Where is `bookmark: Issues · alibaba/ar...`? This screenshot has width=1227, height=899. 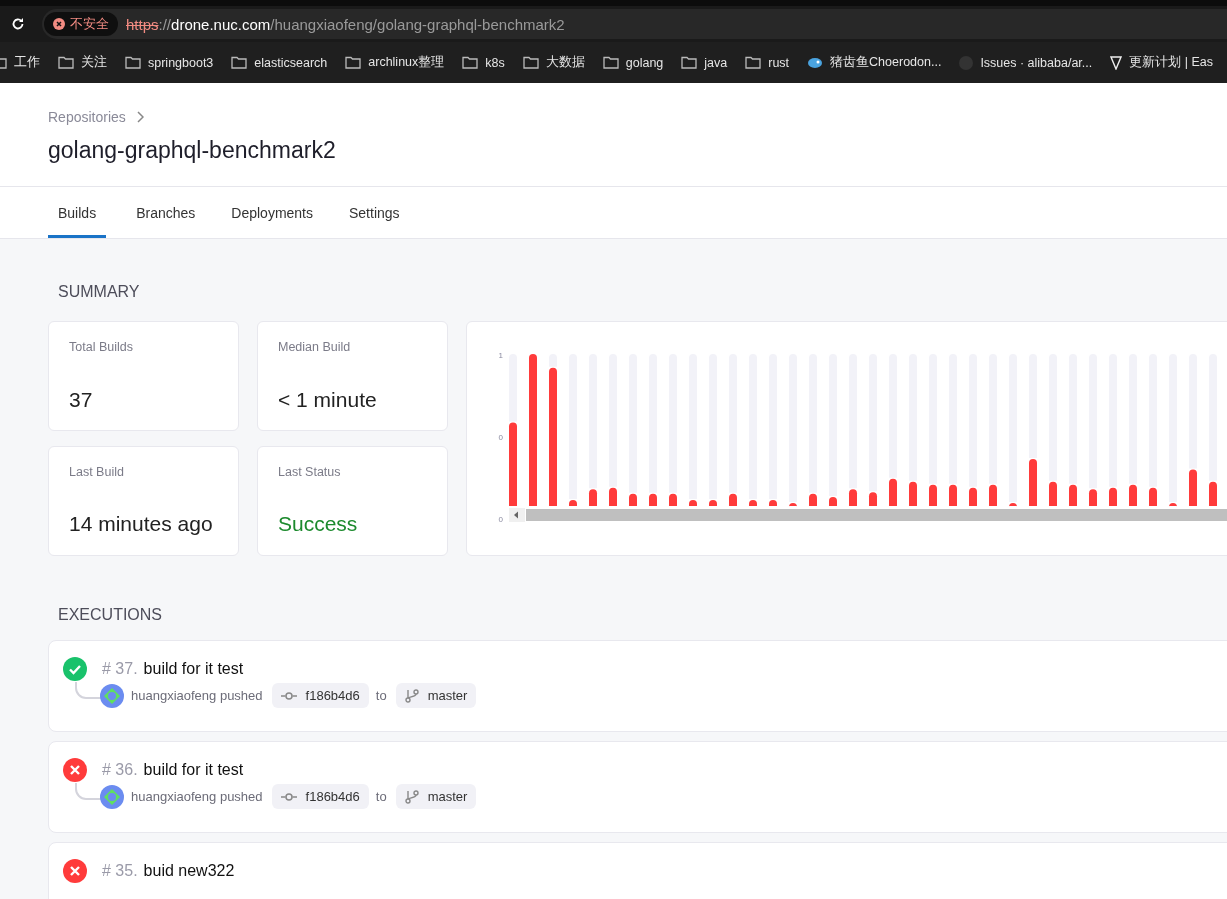 bookmark: Issues · alibaba/ar... is located at coordinates (1026, 62).